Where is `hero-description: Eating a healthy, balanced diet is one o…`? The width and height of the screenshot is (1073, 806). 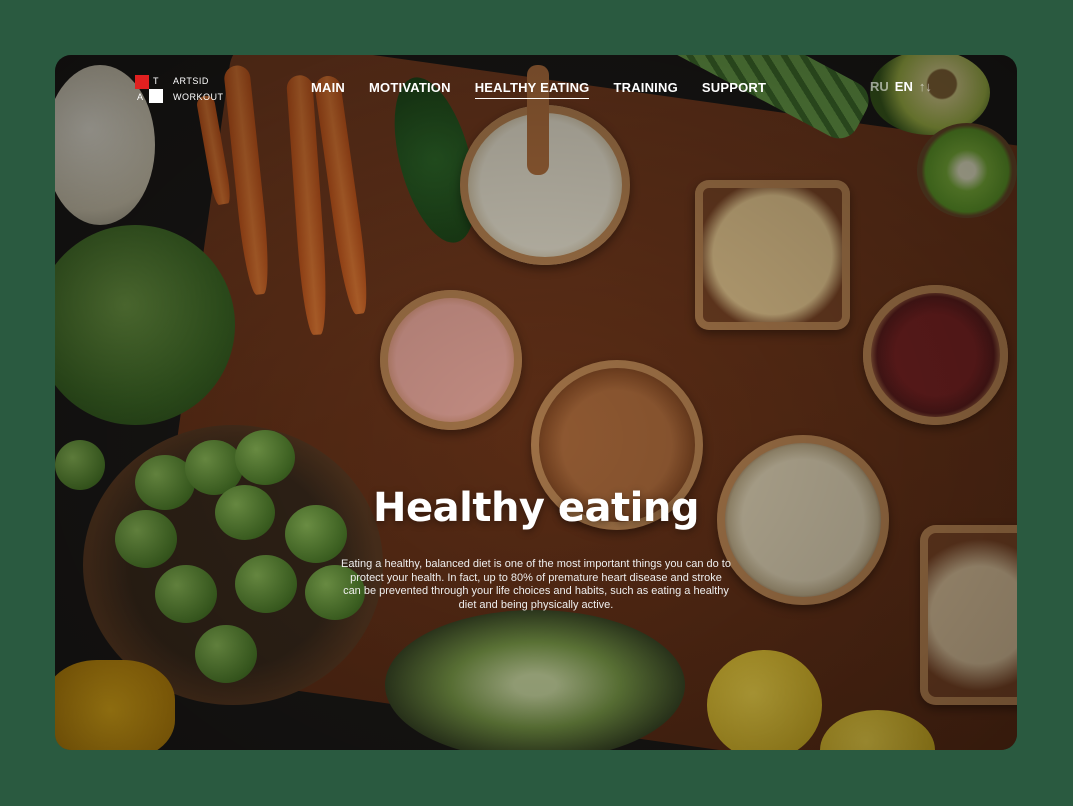
hero-description: Eating a healthy, balanced diet is one o… is located at coordinates (536, 584).